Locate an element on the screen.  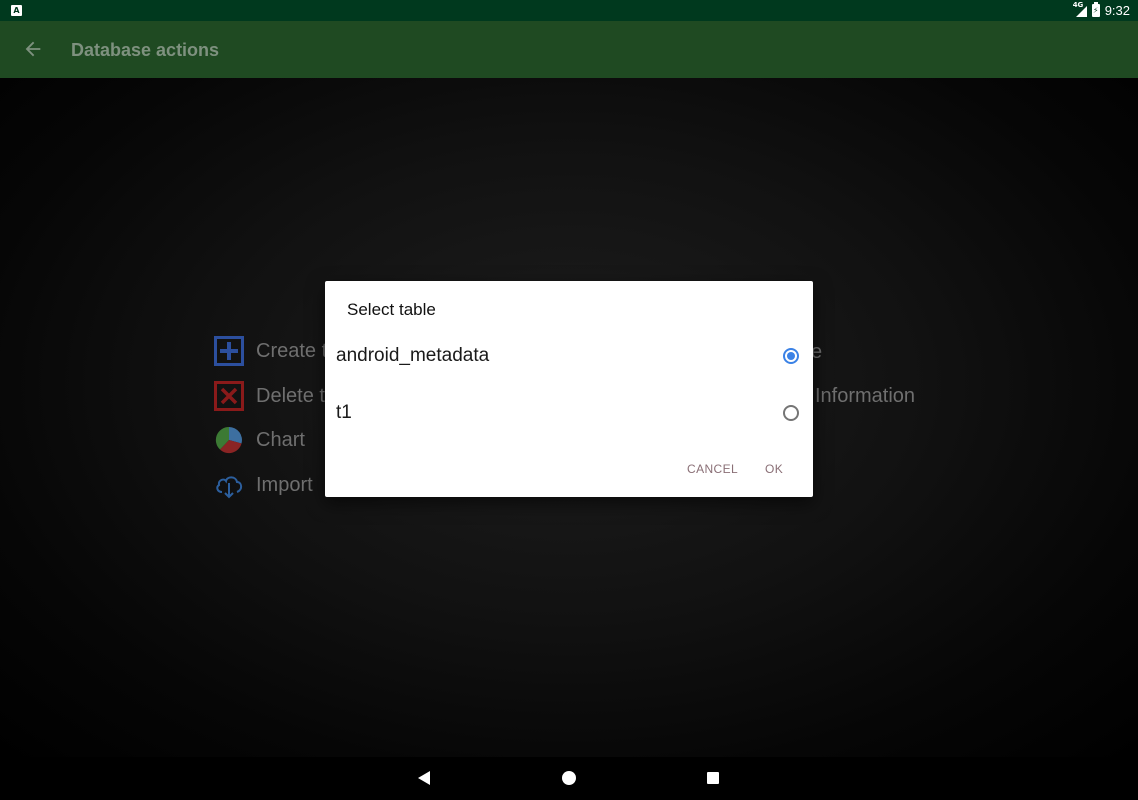
information-label: Information is located at coordinates (865, 396).